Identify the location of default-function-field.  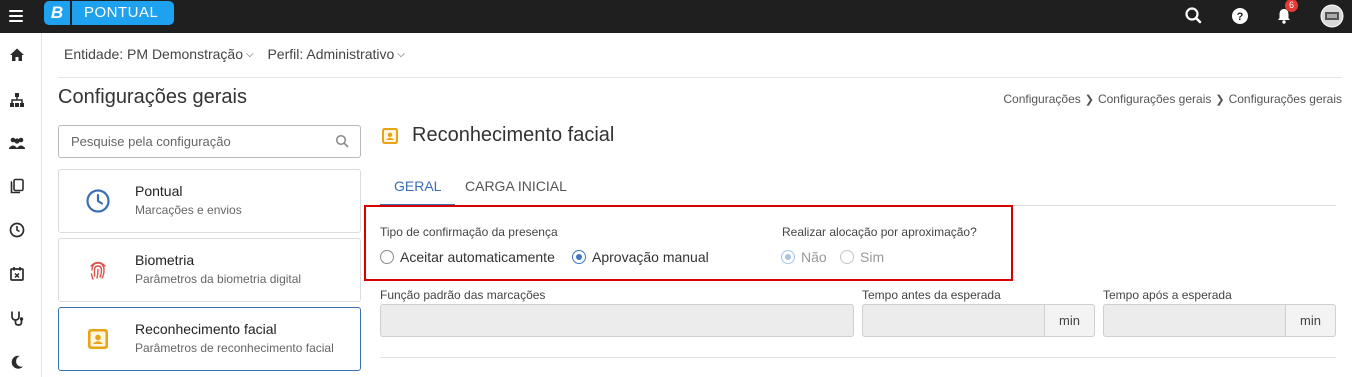
(617, 320).